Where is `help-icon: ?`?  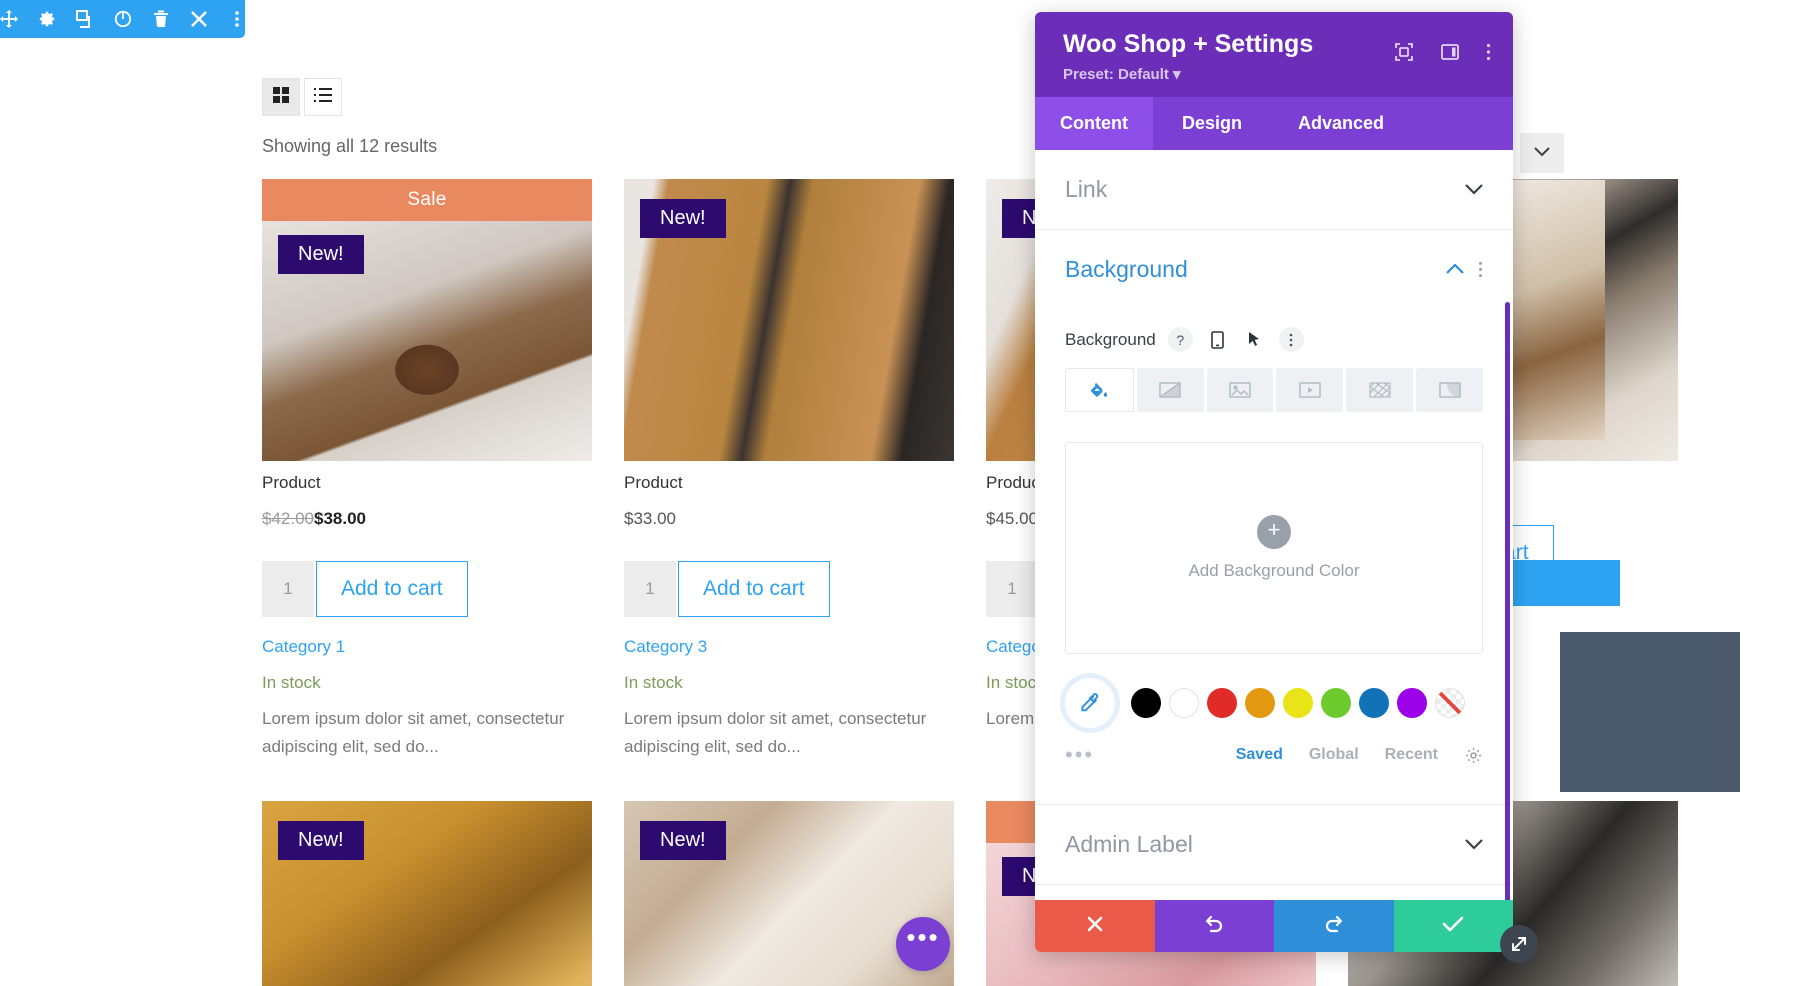
help-icon: ? is located at coordinates (1180, 339).